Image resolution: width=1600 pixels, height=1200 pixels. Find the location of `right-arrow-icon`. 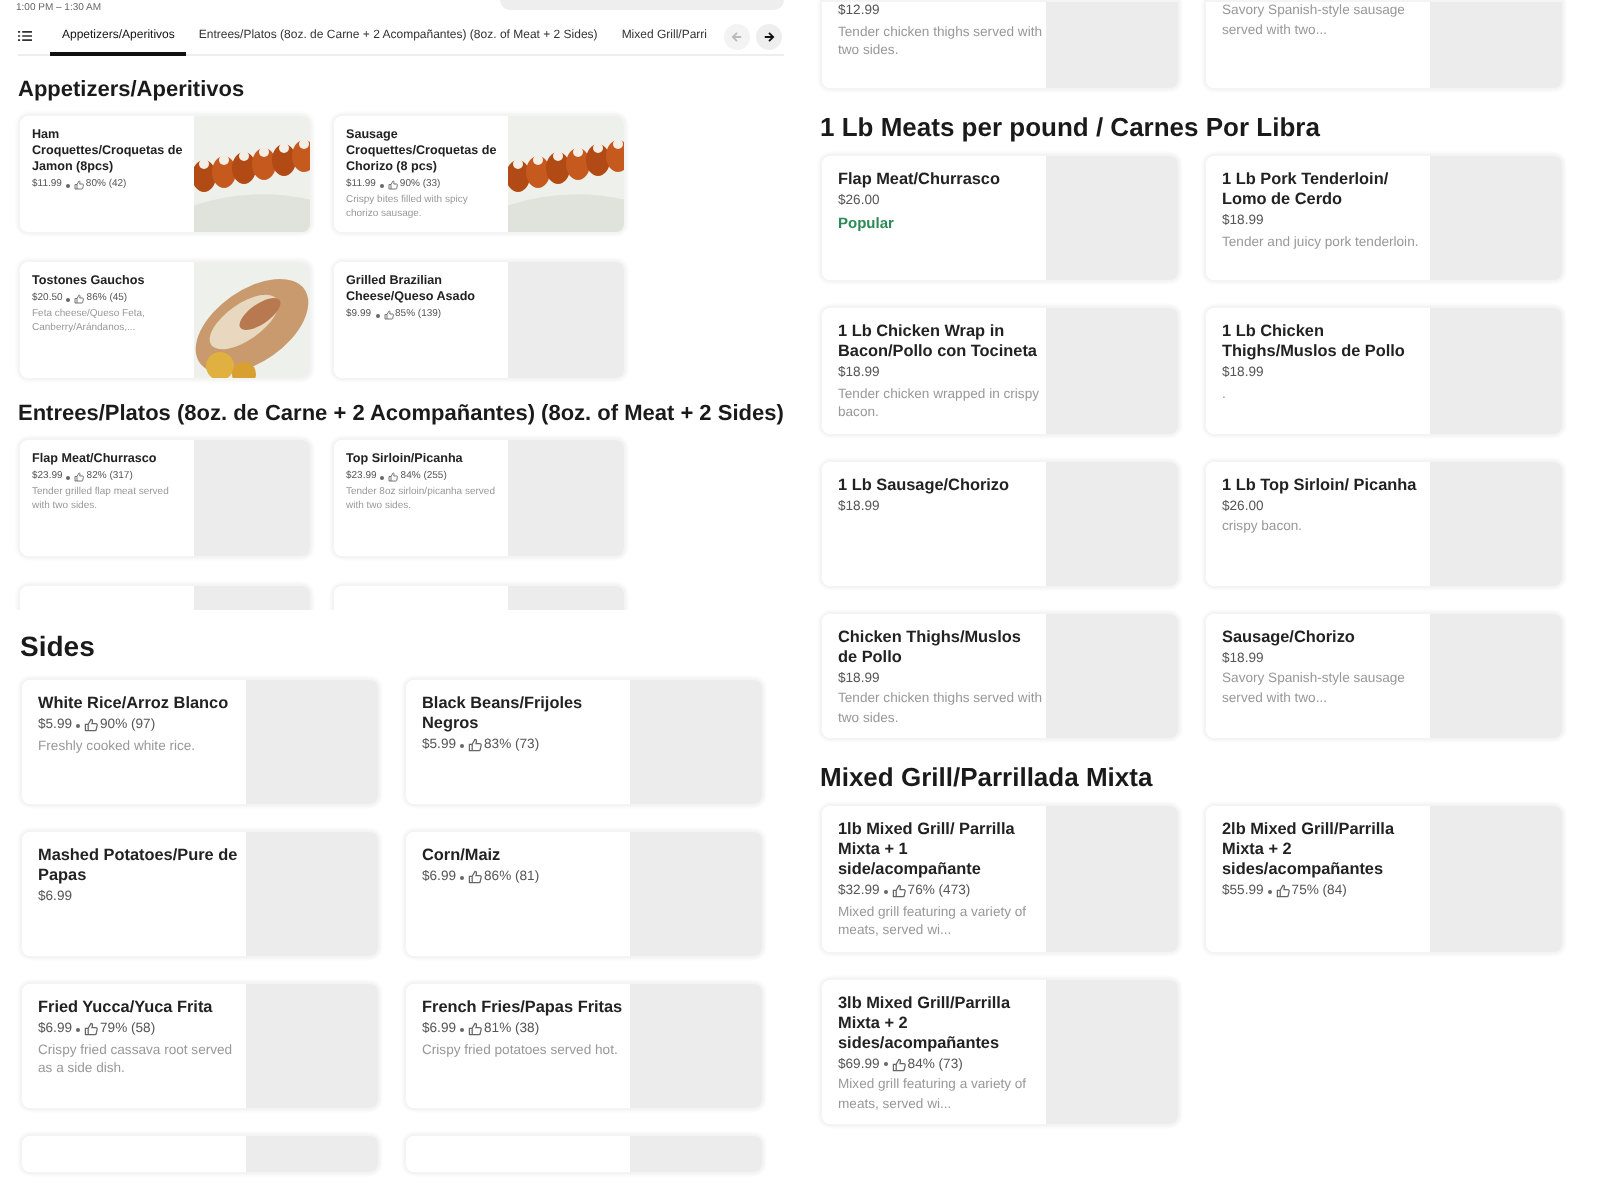

right-arrow-icon is located at coordinates (769, 36).